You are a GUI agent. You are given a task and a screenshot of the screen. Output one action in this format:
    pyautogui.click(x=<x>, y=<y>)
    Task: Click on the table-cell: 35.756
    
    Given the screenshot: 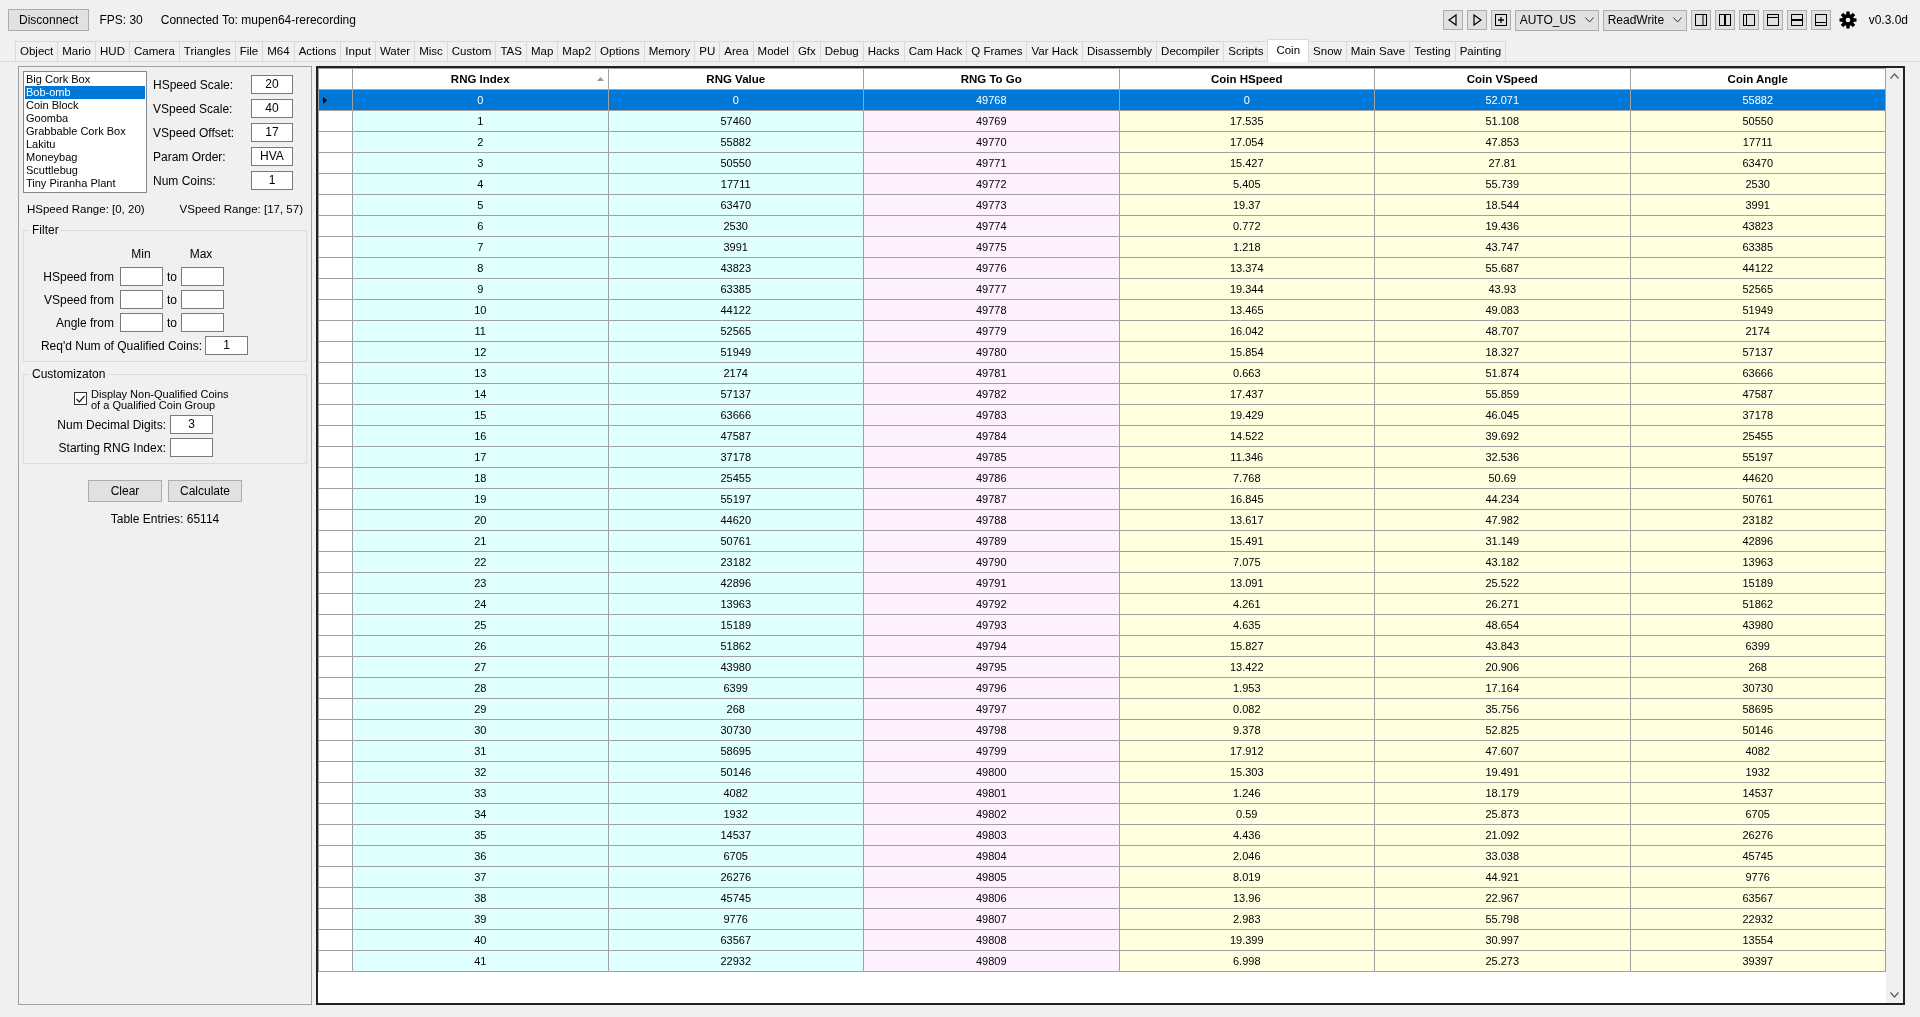 What is the action you would take?
    pyautogui.click(x=1502, y=709)
    